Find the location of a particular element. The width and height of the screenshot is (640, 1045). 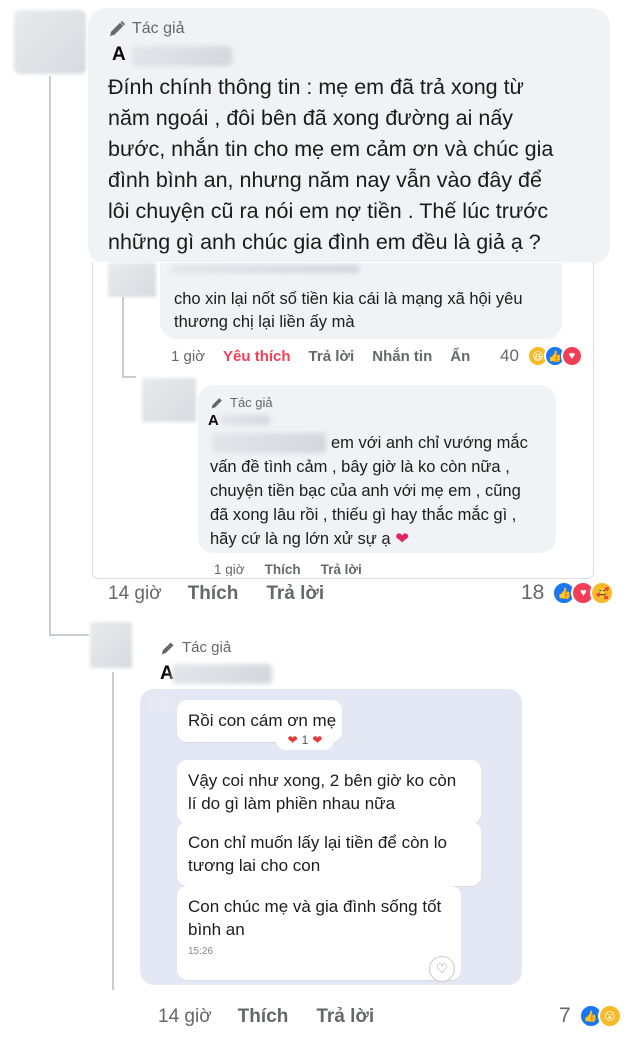

chat-message-line: Vậy coi như xong, 2 bên giờ ko còn is located at coordinates (322, 780).